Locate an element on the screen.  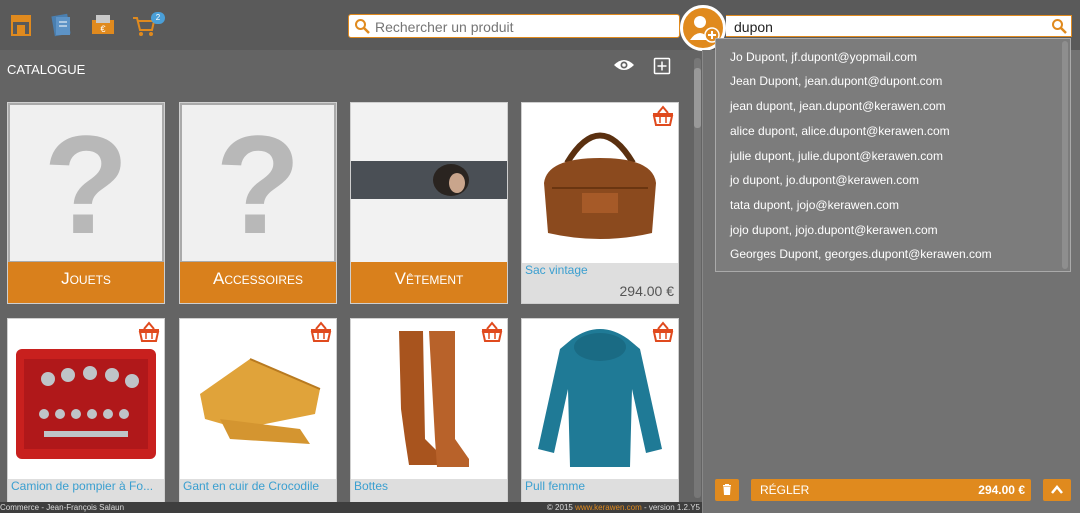
catalogue-scrollbar is located at coordinates (697, 278).